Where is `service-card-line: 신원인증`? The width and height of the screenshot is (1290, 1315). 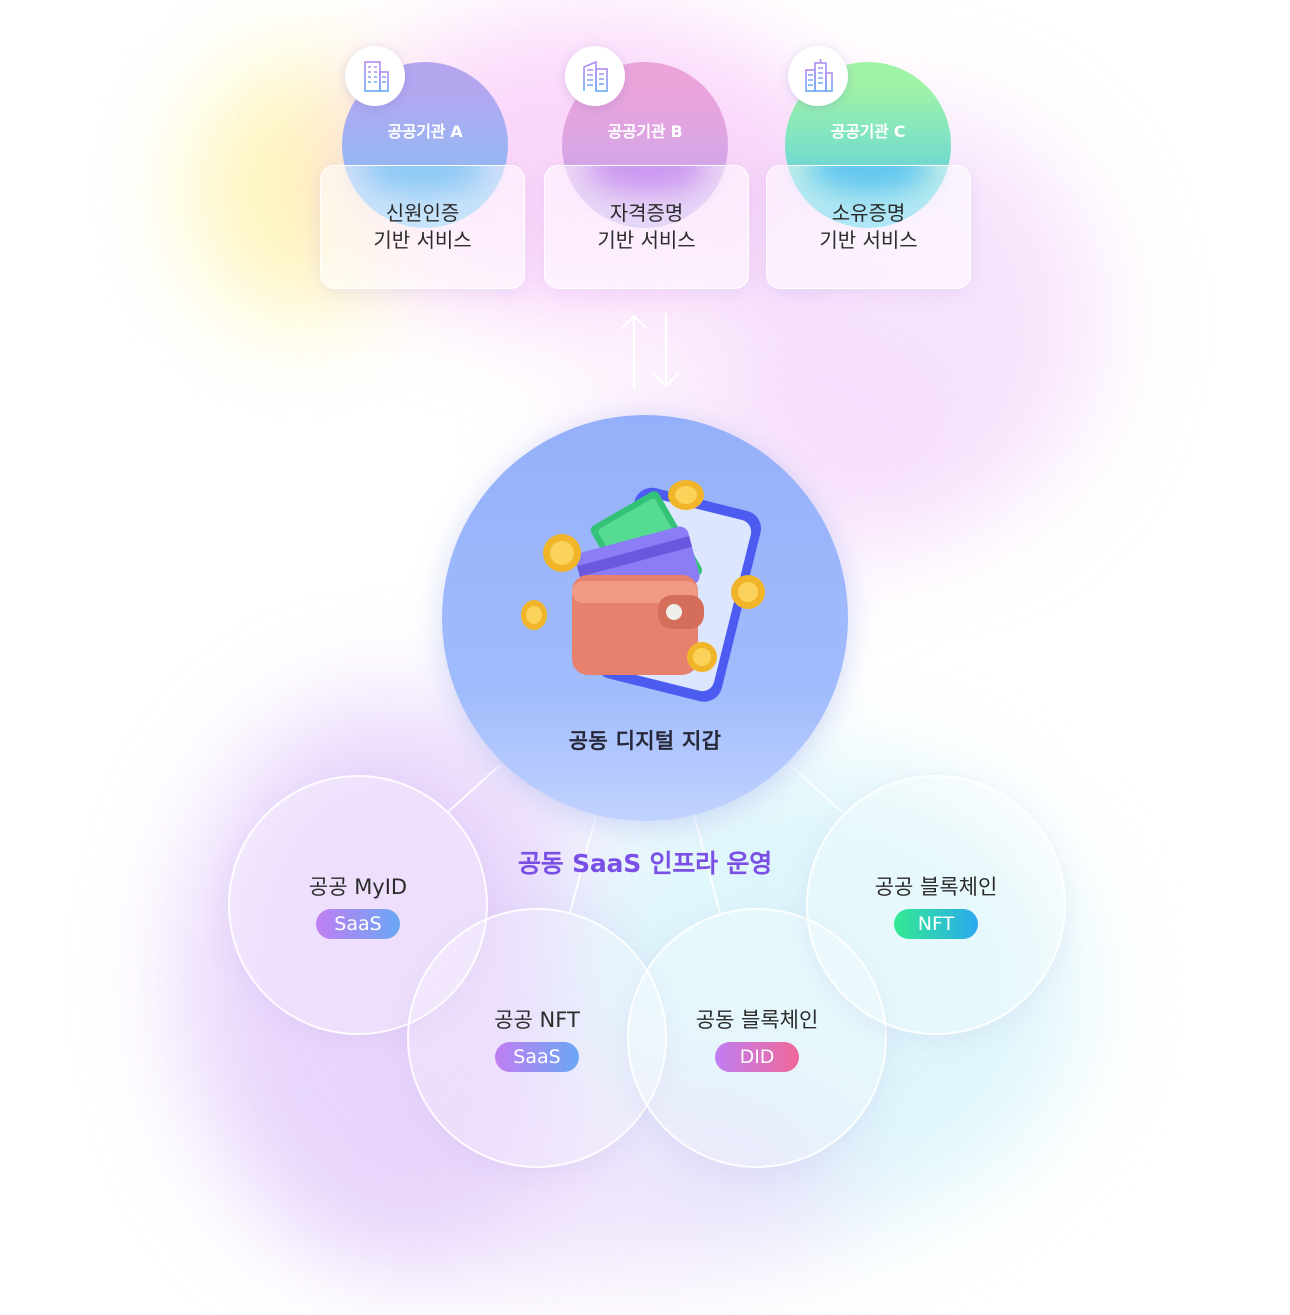 service-card-line: 신원인증 is located at coordinates (422, 213).